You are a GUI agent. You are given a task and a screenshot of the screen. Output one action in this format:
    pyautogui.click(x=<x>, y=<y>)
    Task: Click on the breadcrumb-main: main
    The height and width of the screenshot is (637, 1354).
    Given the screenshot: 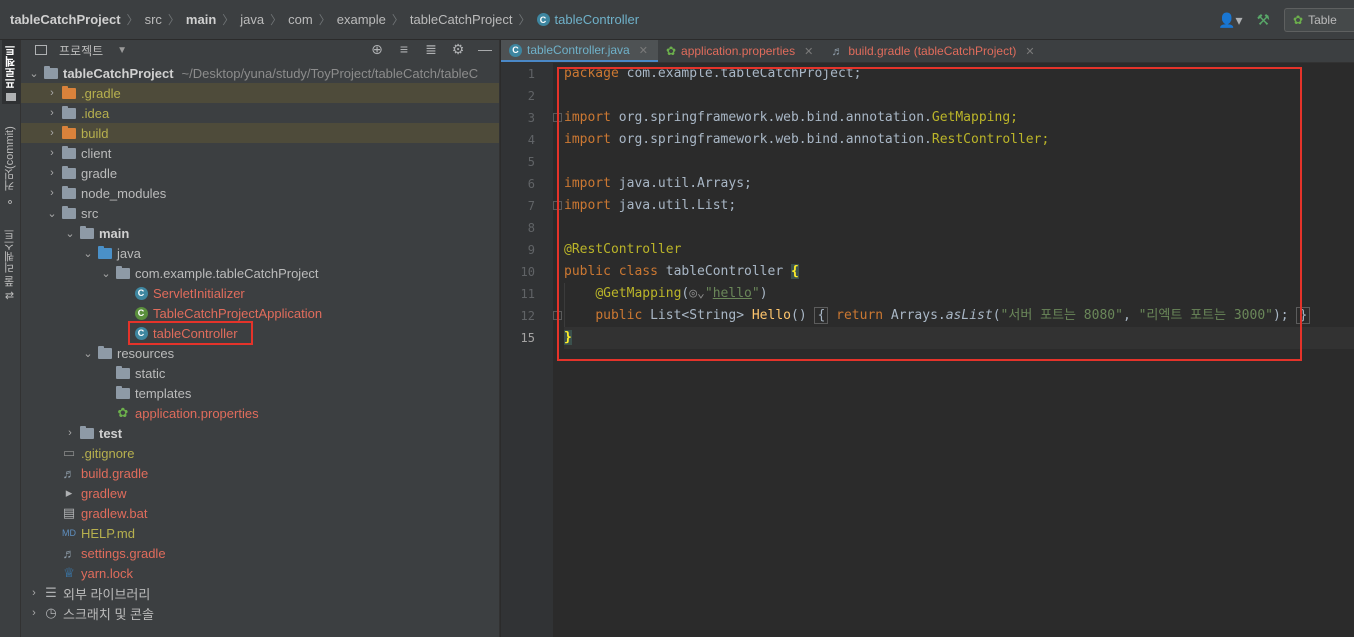 What is the action you would take?
    pyautogui.click(x=201, y=19)
    